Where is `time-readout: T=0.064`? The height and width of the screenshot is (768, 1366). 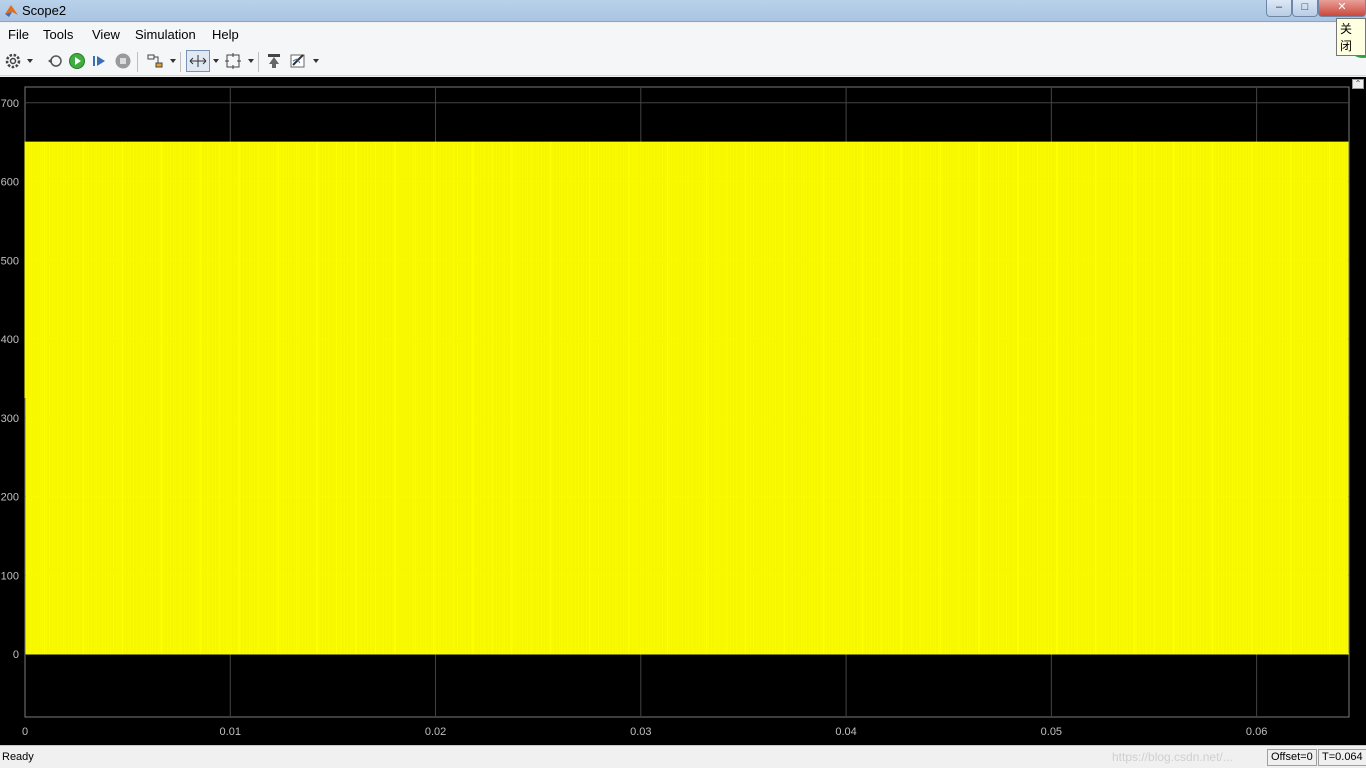 time-readout: T=0.064 is located at coordinates (1342, 757).